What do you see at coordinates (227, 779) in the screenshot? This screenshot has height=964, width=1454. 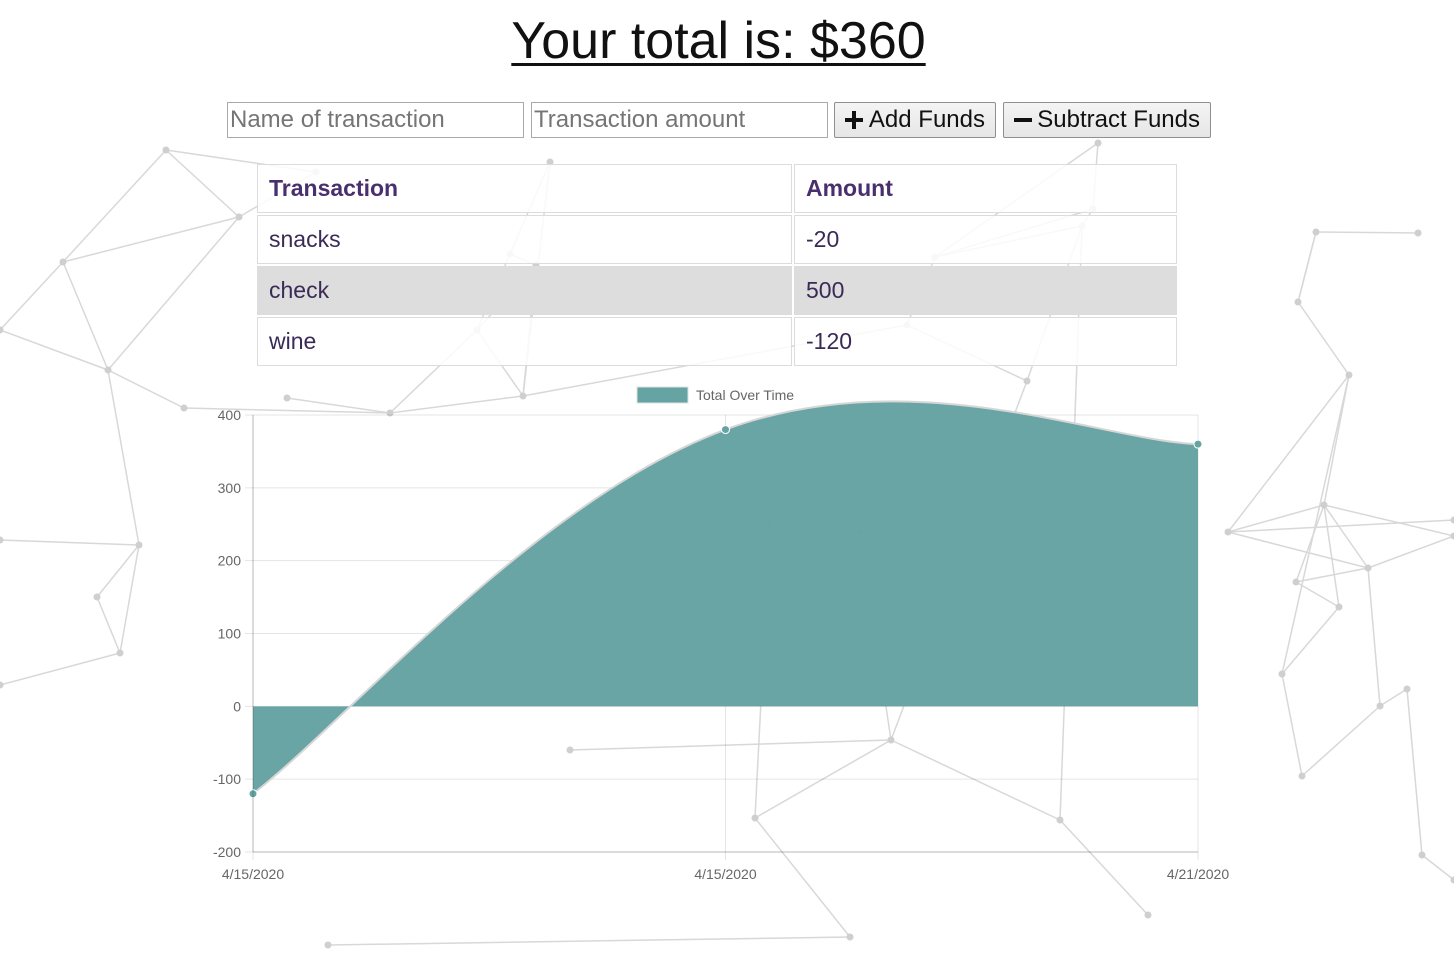 I see `y-tick-label: -100` at bounding box center [227, 779].